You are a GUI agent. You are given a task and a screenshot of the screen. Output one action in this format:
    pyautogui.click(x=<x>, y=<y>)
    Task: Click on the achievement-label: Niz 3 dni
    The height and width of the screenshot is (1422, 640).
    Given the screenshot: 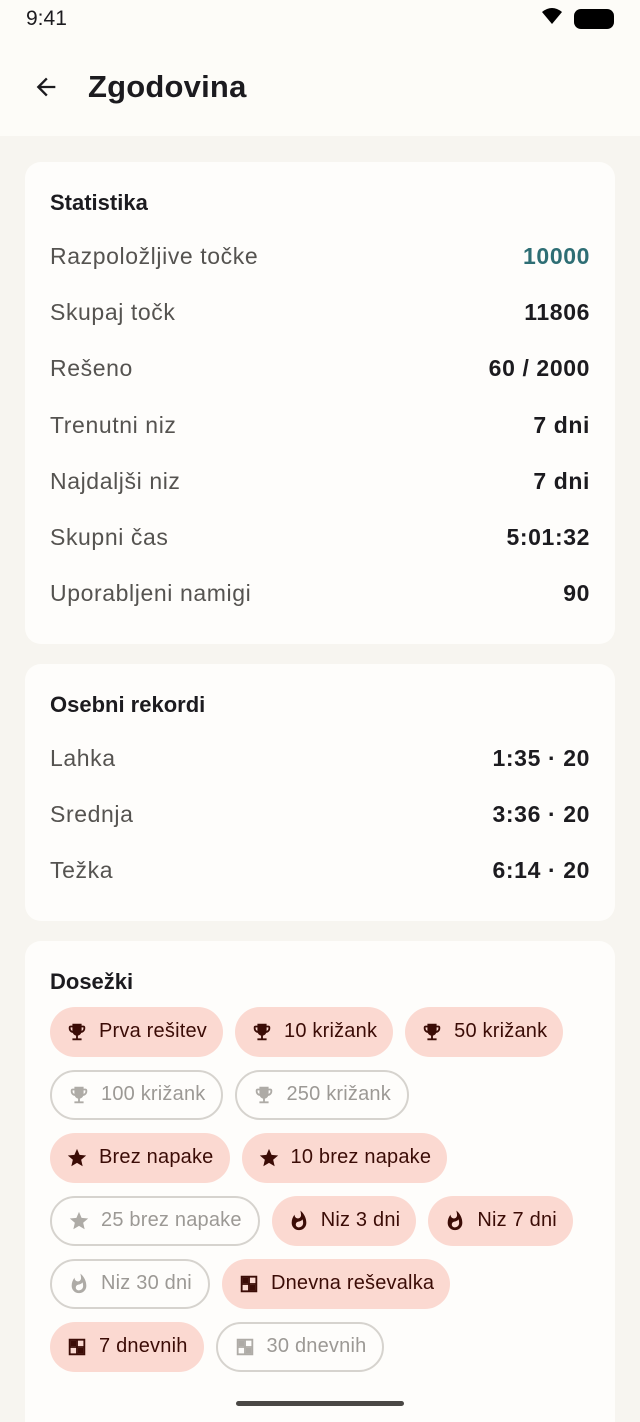 What is the action you would take?
    pyautogui.click(x=360, y=1220)
    